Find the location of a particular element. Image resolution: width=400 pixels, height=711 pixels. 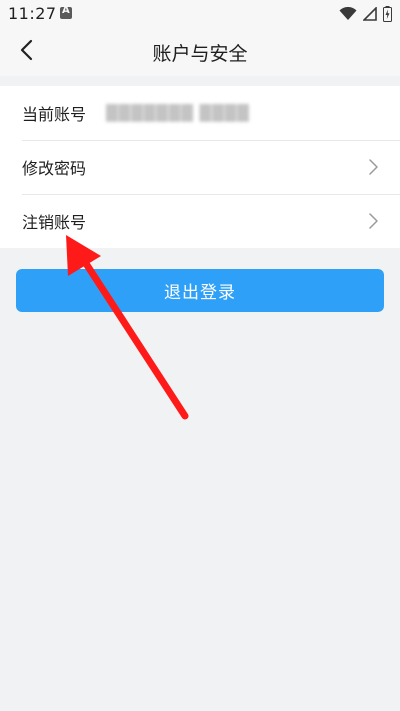

notification-icon is located at coordinates (66, 12).